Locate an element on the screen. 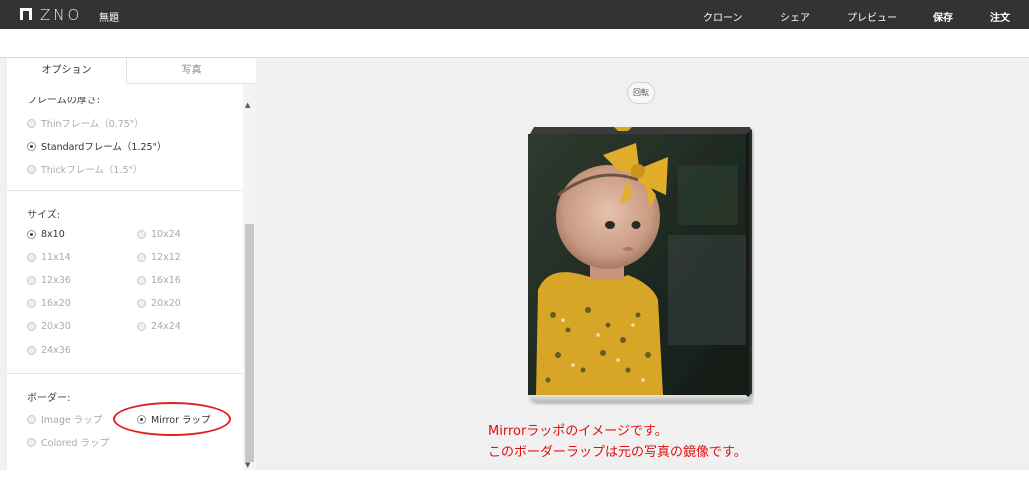  size-option-label: 24x24 is located at coordinates (166, 326).